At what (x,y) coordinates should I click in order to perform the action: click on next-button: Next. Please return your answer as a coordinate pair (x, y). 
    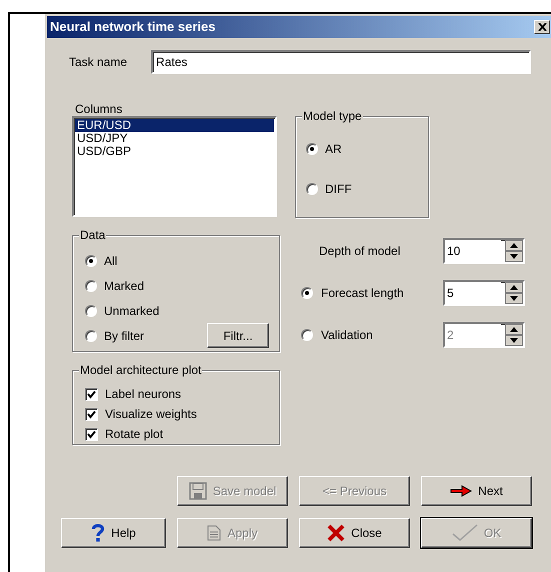
    Looking at the image, I should click on (476, 491).